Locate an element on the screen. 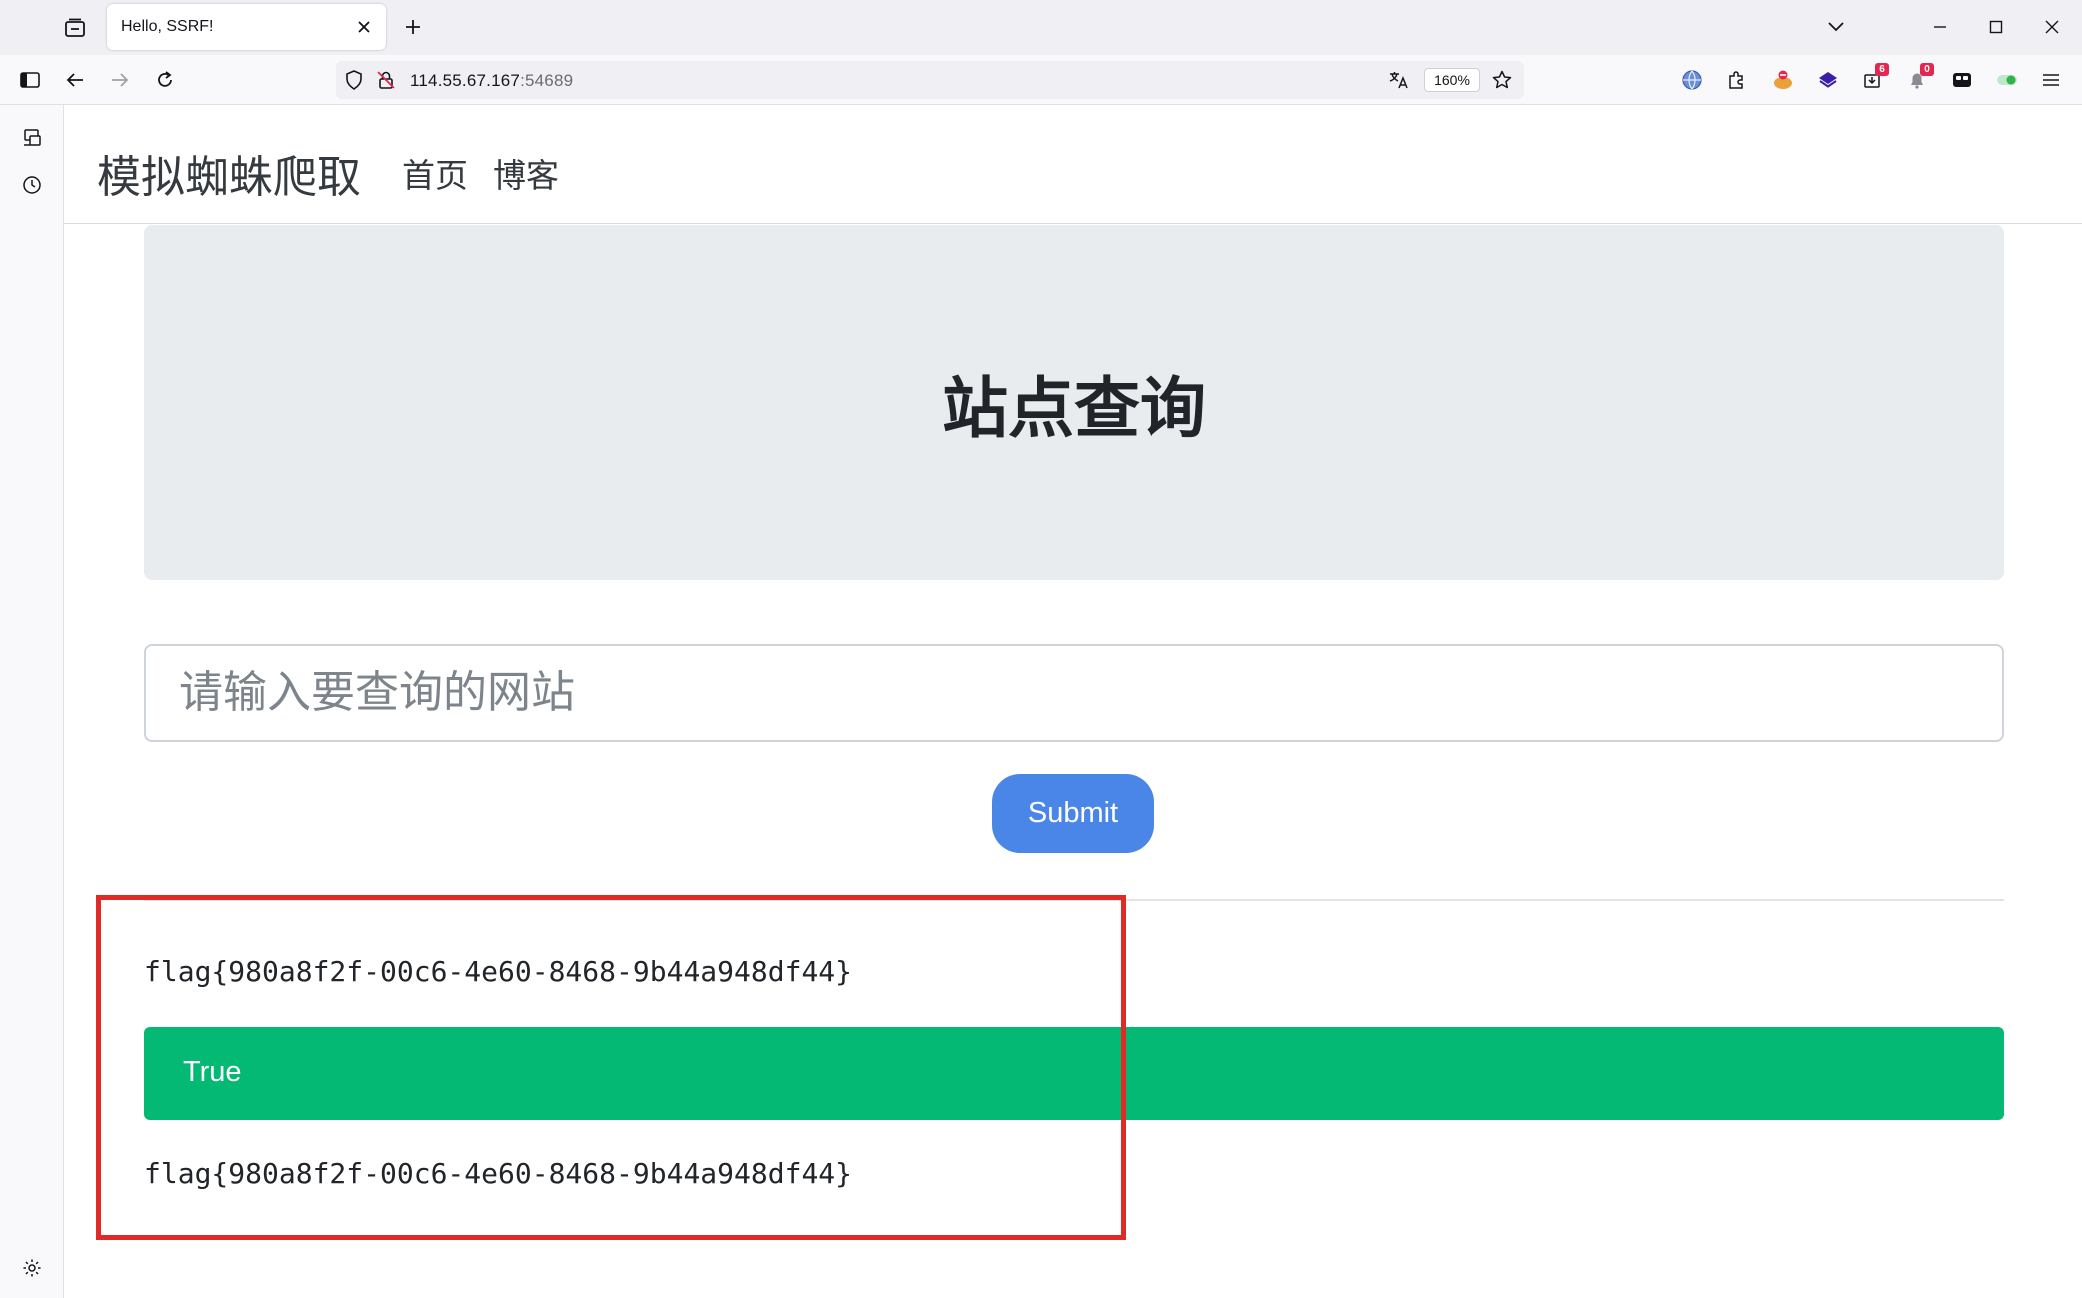 This screenshot has height=1298, width=2082. extension-cookie is located at coordinates (1783, 80).